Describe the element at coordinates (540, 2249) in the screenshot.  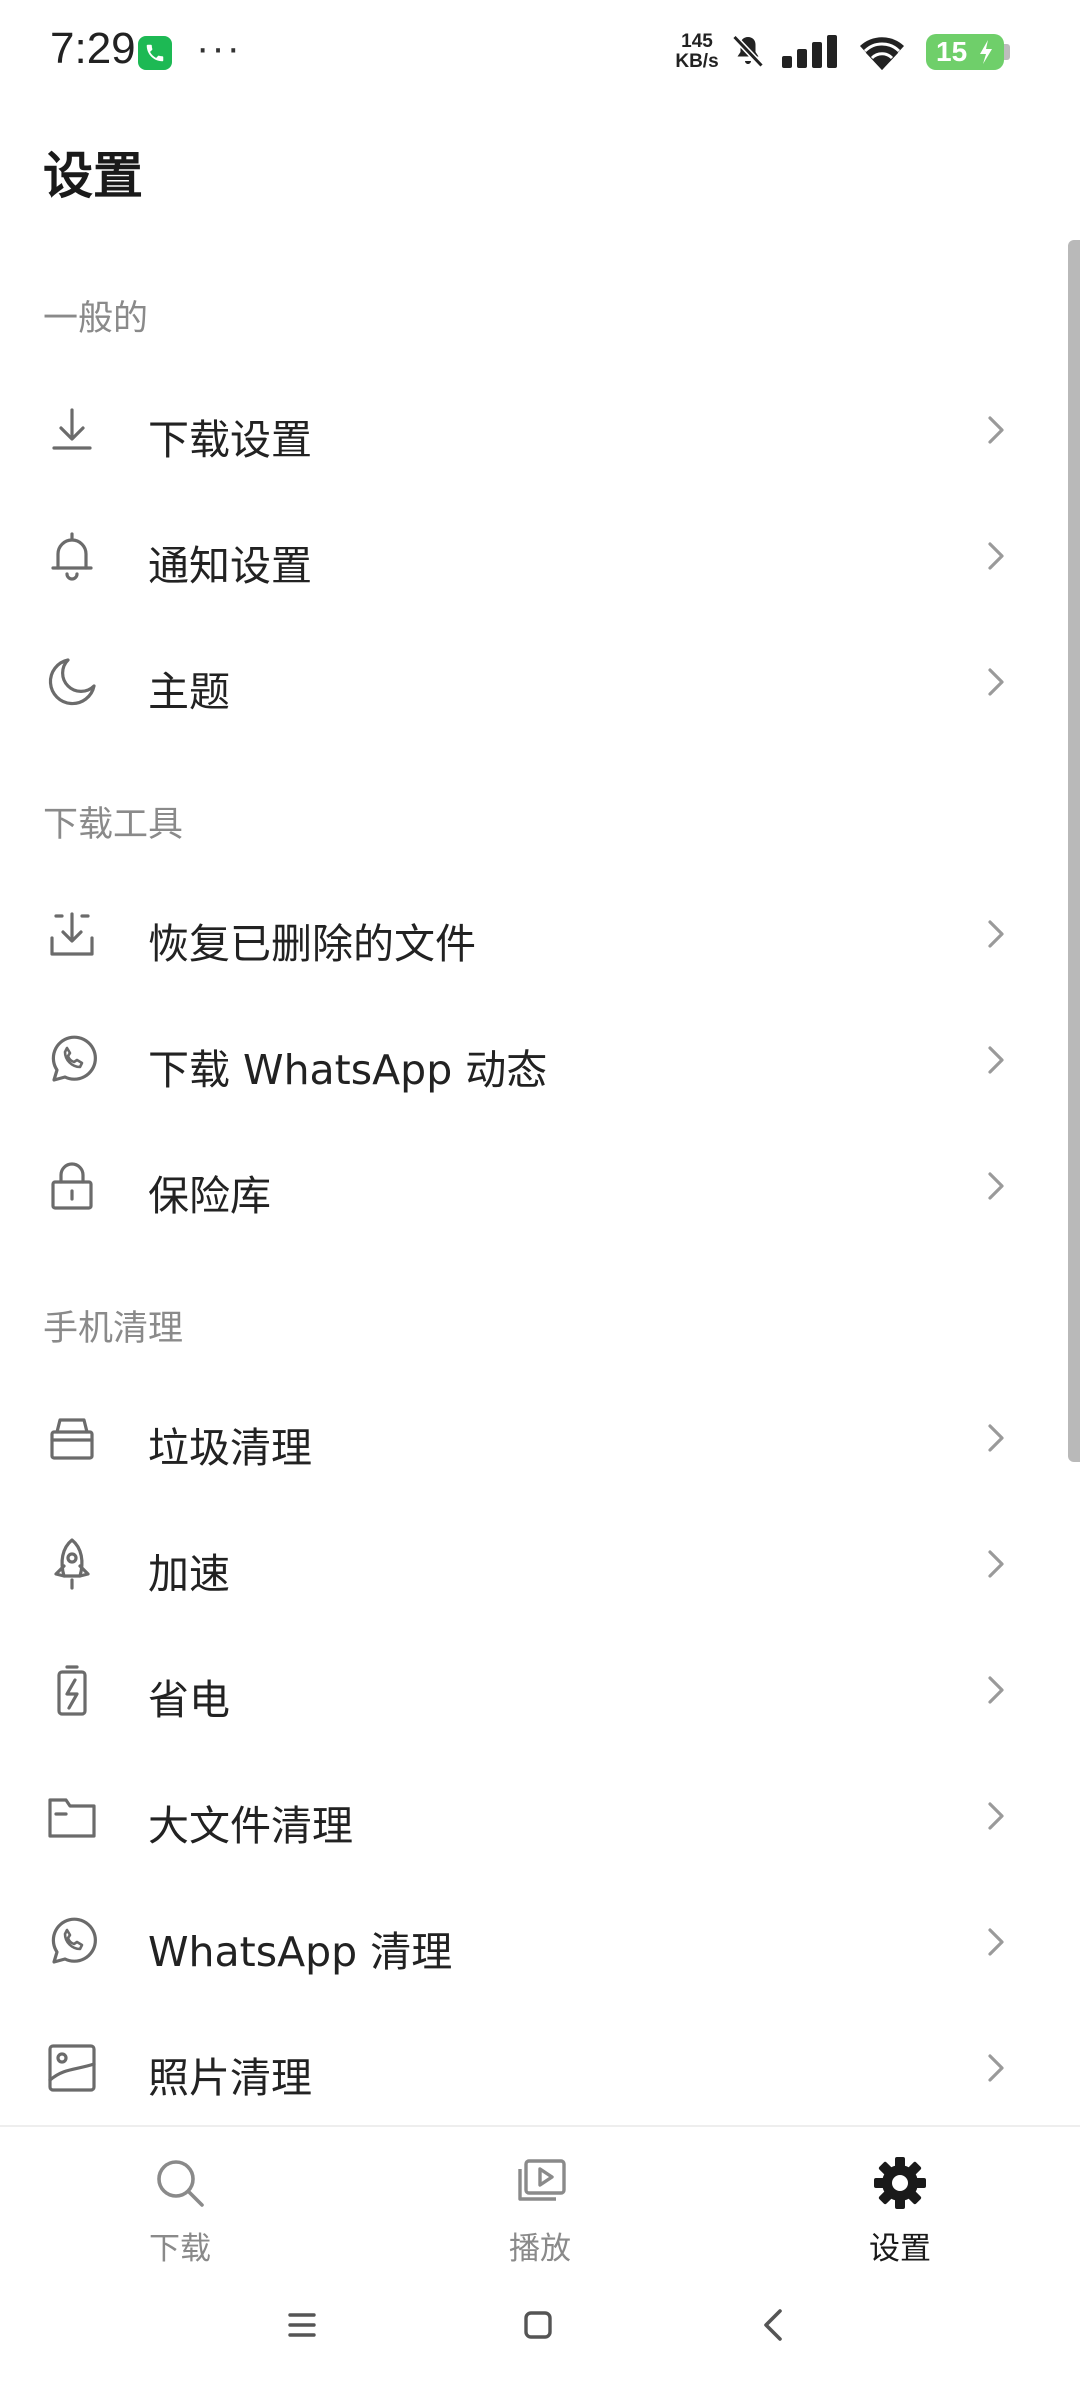
I see `tab-label: 播放` at that location.